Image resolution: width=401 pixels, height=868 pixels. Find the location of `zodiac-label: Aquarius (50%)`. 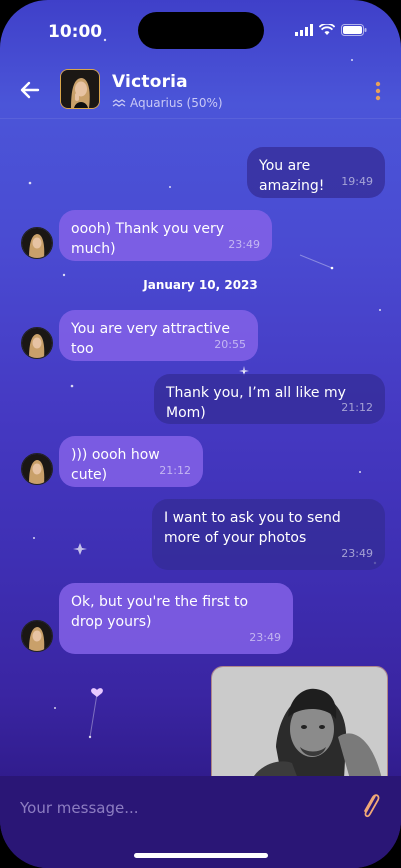

zodiac-label: Aquarius (50%) is located at coordinates (176, 103).